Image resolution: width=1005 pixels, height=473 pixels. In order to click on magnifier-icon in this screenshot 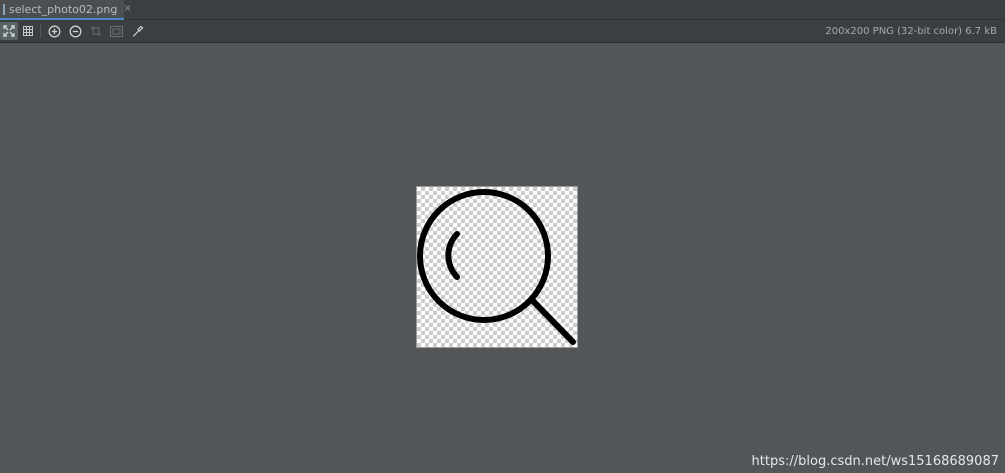, I will do `click(496, 267)`.